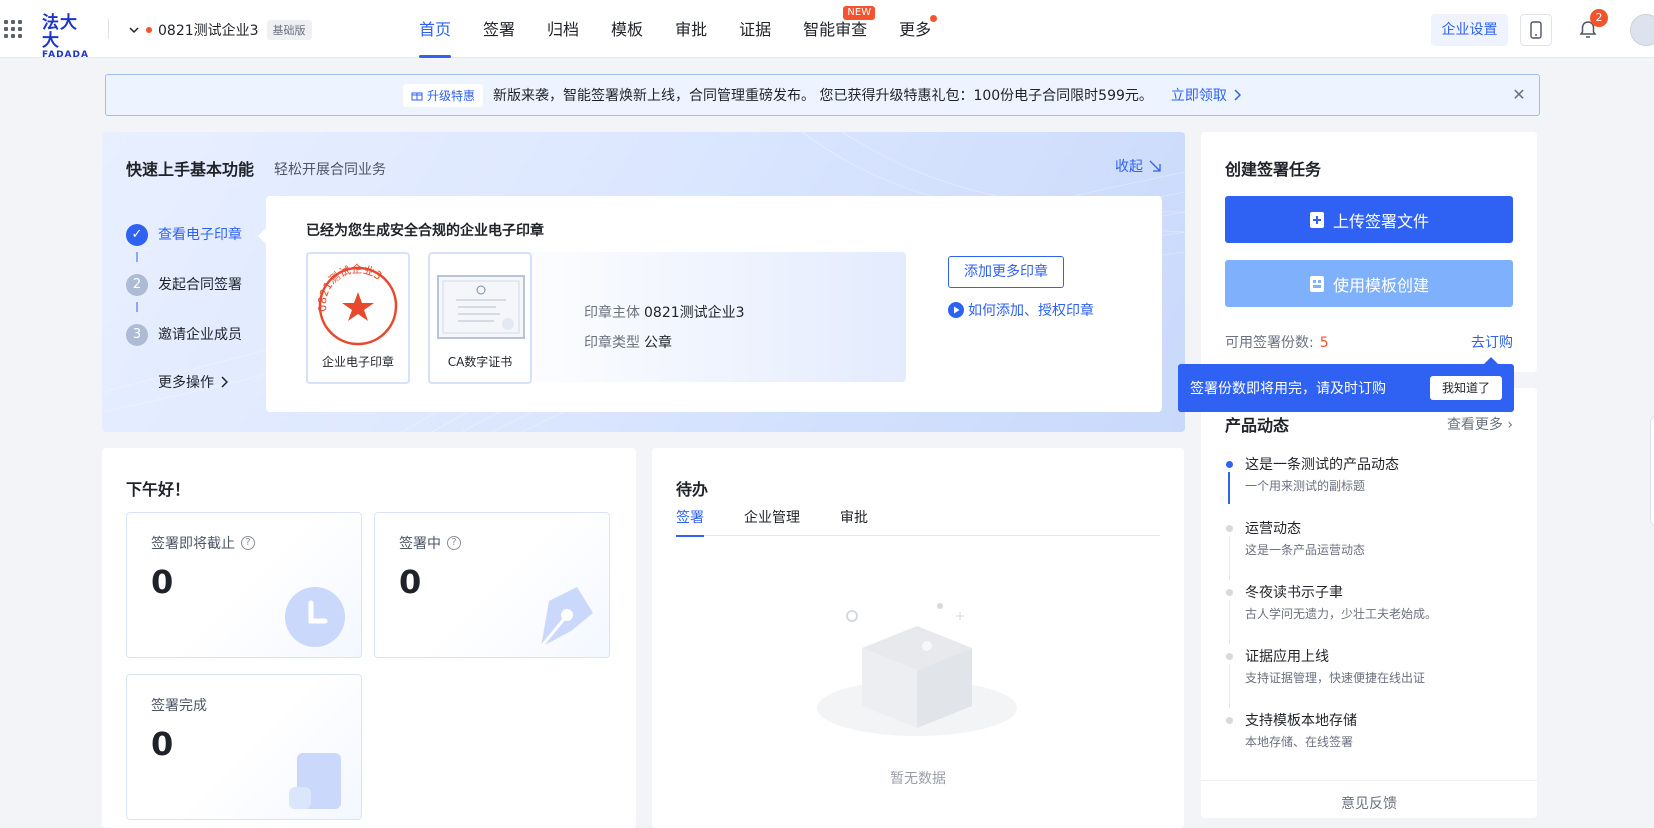 Image resolution: width=1654 pixels, height=828 pixels. I want to click on upload-file-button: 上传签署文件, so click(1369, 219).